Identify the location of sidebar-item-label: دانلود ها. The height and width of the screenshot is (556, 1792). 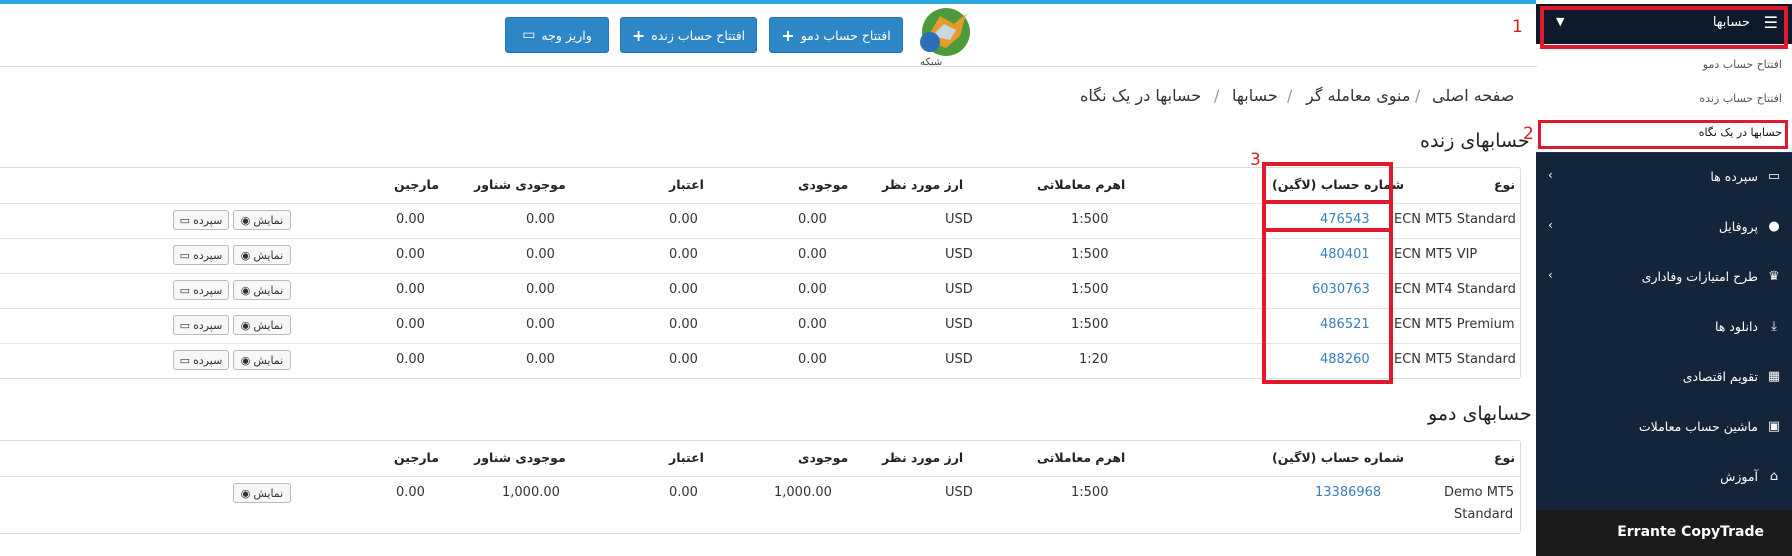
(1736, 326).